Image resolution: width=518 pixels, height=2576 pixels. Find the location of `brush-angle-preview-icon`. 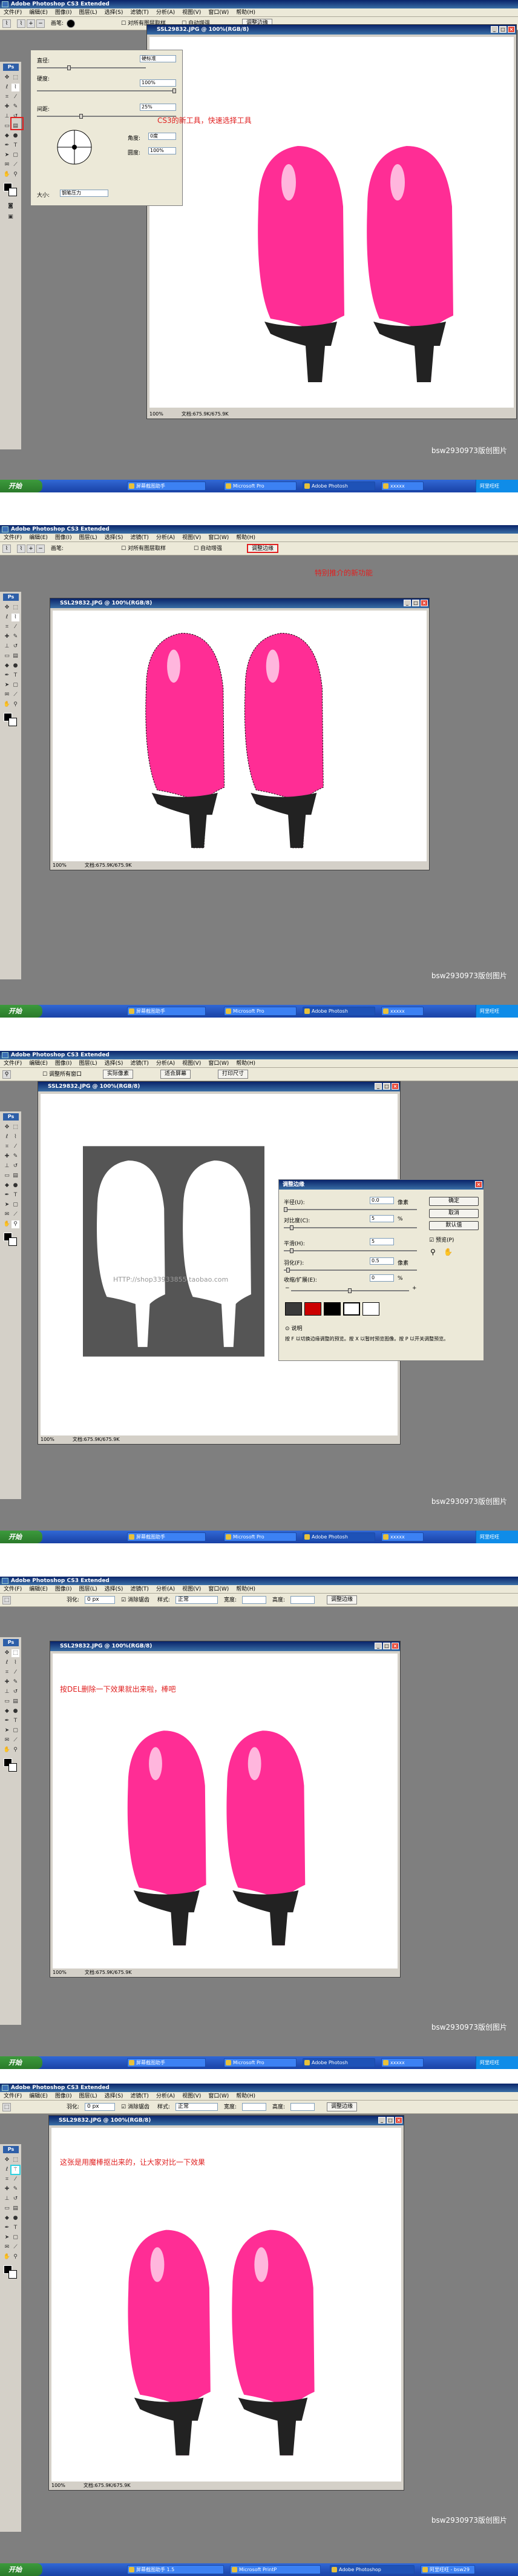

brush-angle-preview-icon is located at coordinates (75, 147).